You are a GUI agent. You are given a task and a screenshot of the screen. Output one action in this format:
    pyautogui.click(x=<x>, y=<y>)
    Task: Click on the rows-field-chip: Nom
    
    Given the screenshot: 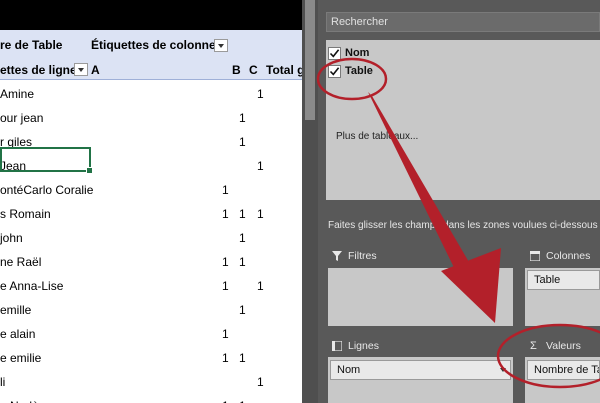 What is the action you would take?
    pyautogui.click(x=420, y=370)
    